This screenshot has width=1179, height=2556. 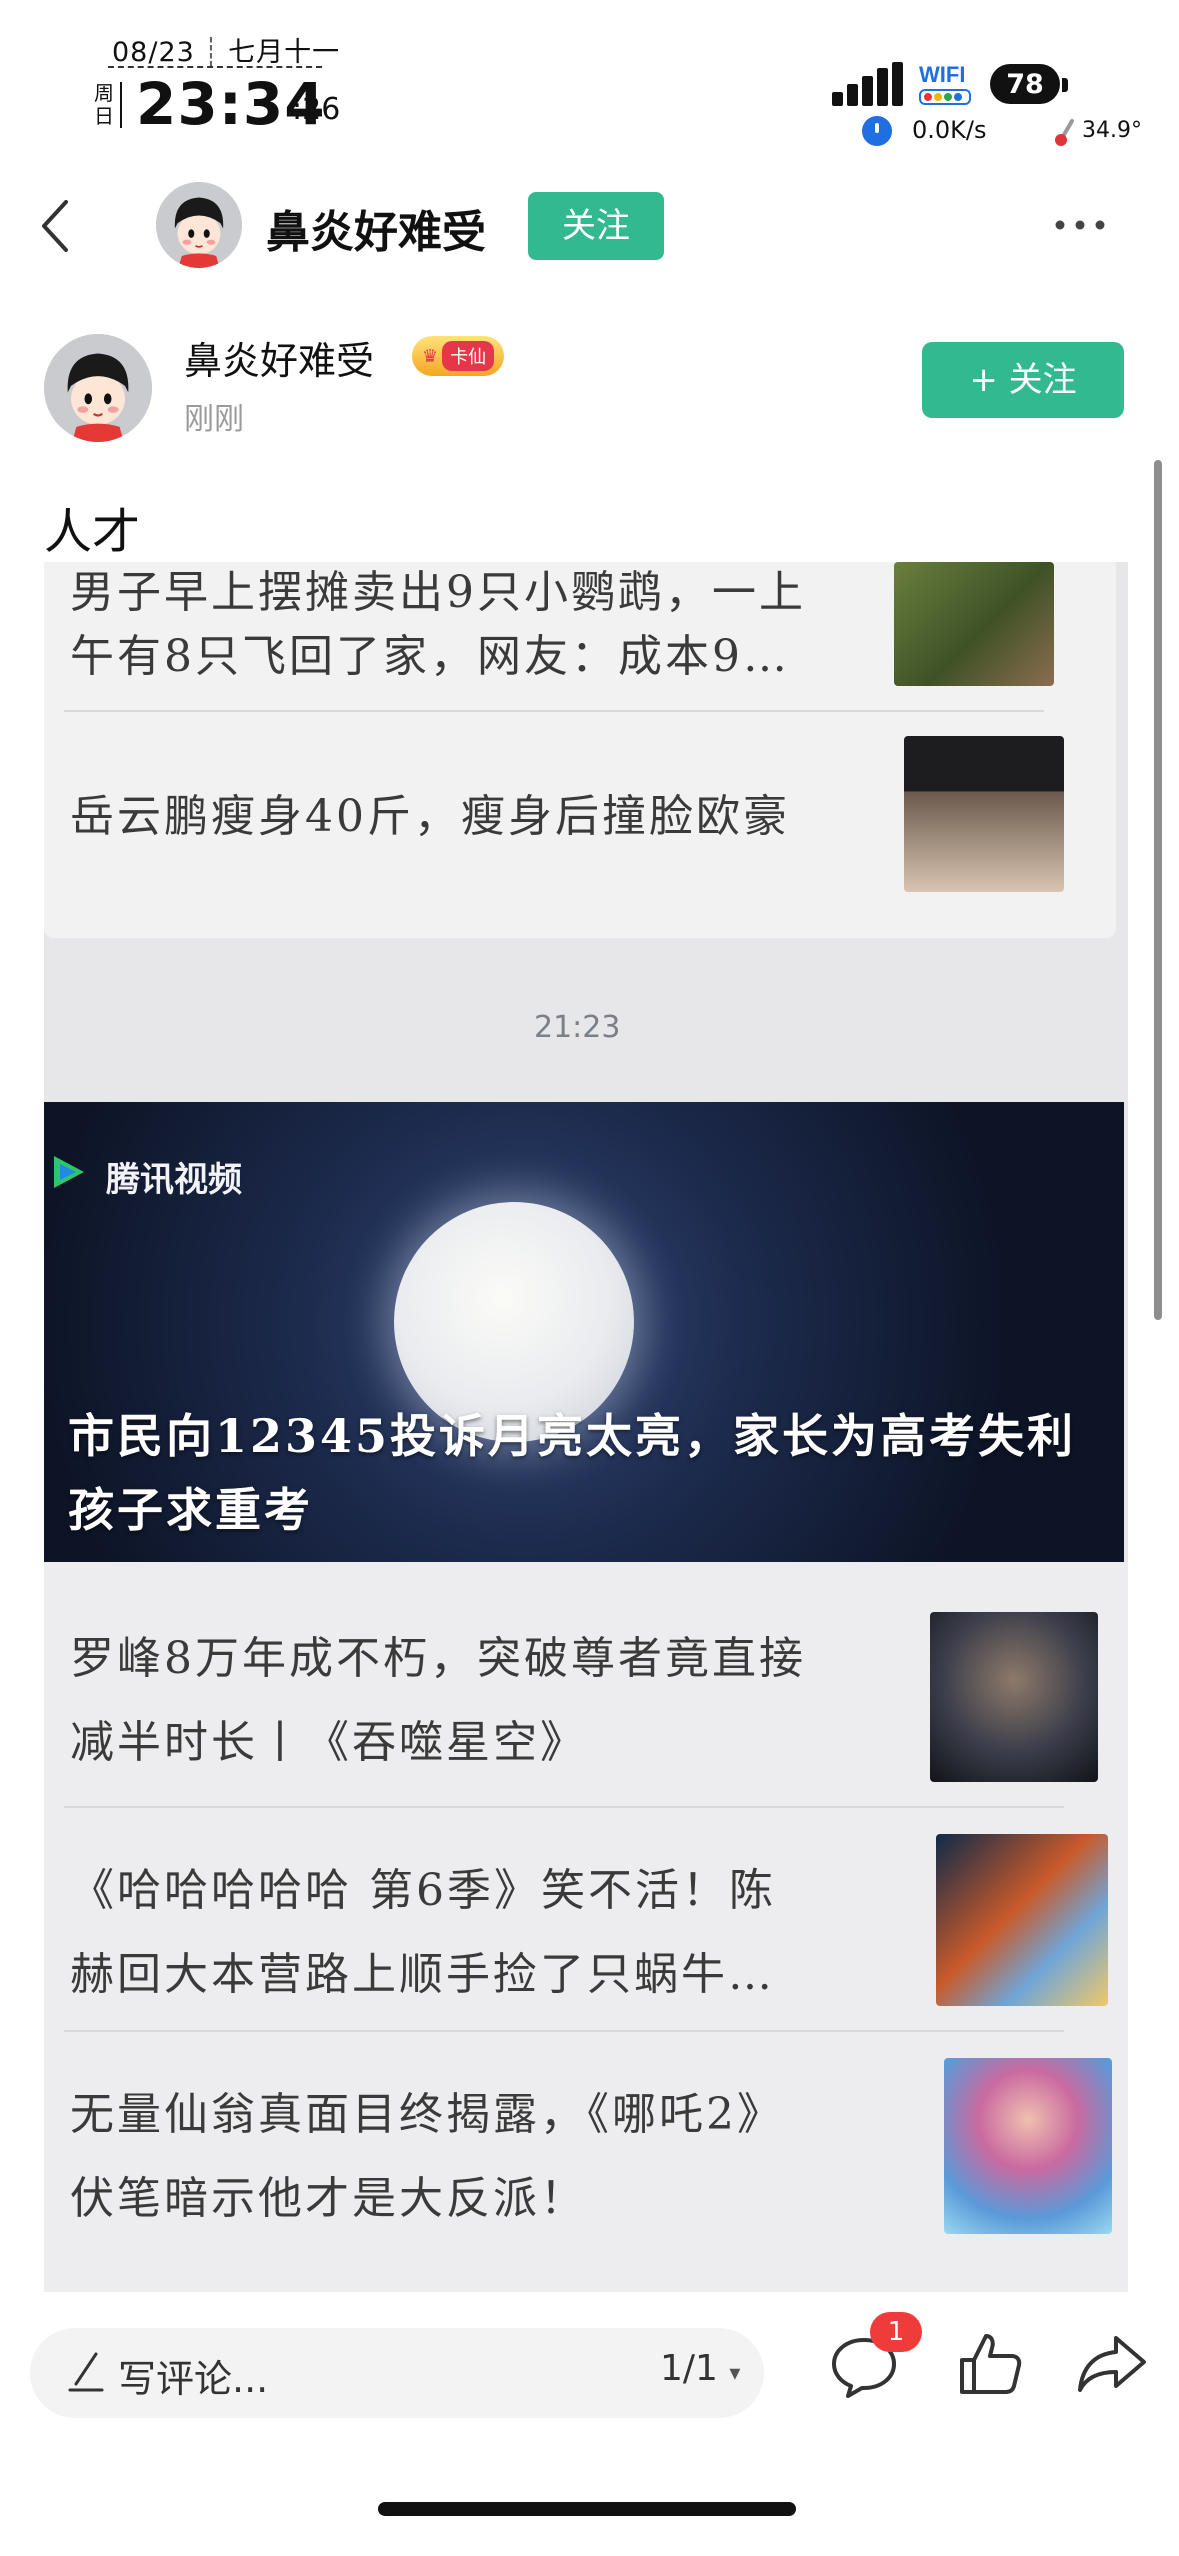 I want to click on comment-count-badge: 1, so click(x=896, y=2332).